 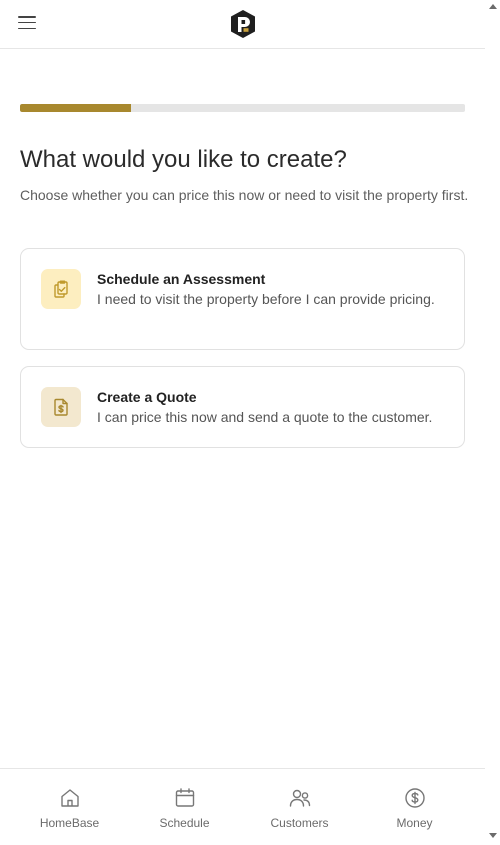 I want to click on scroll-up-arrow-icon, so click(x=493, y=6).